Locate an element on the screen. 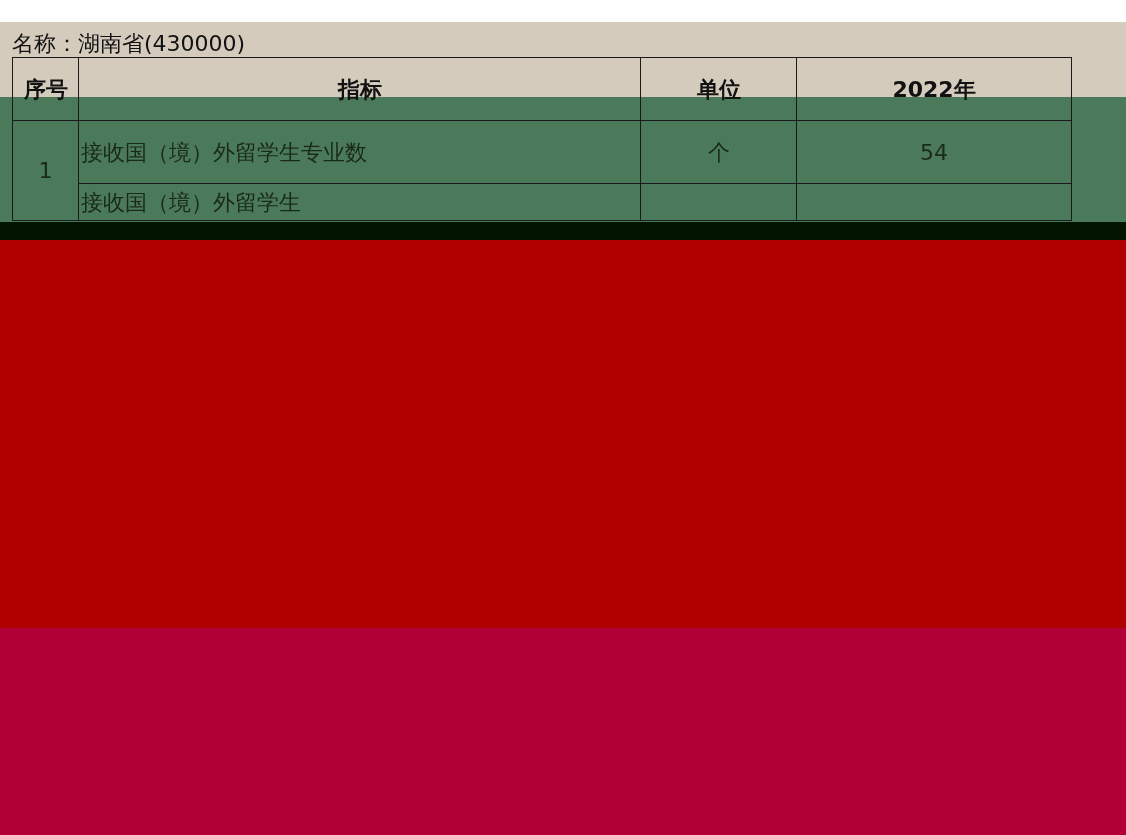 This screenshot has width=1126, height=835. table-cell: 1 is located at coordinates (45, 170).